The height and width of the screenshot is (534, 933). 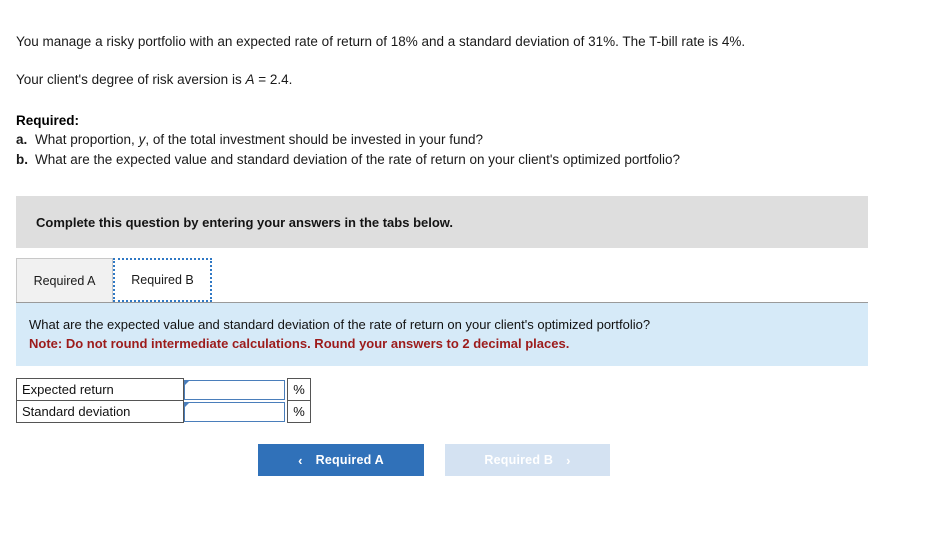 I want to click on standard-deviation-label: Standard deviation, so click(x=100, y=411).